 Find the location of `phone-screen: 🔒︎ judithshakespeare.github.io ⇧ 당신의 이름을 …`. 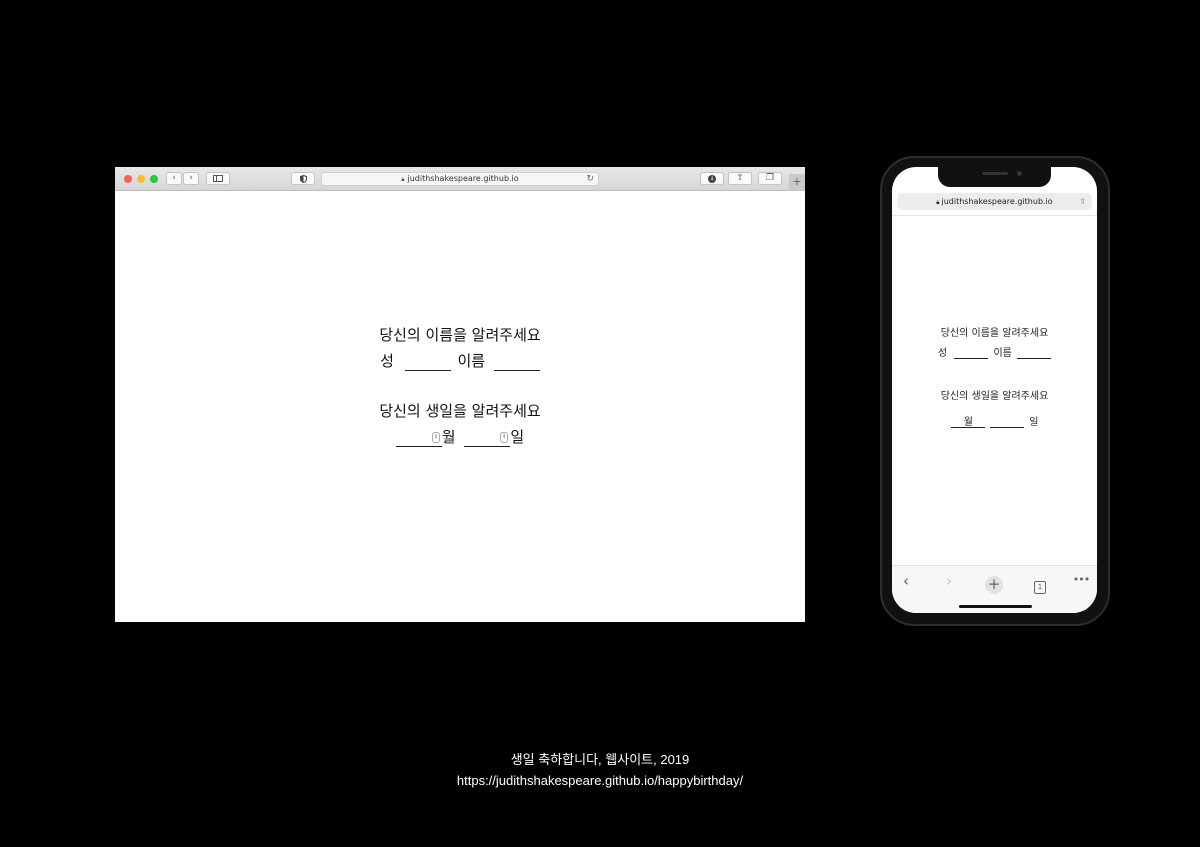

phone-screen: 🔒︎ judithshakespeare.github.io ⇧ 당신의 이름을 … is located at coordinates (994, 390).